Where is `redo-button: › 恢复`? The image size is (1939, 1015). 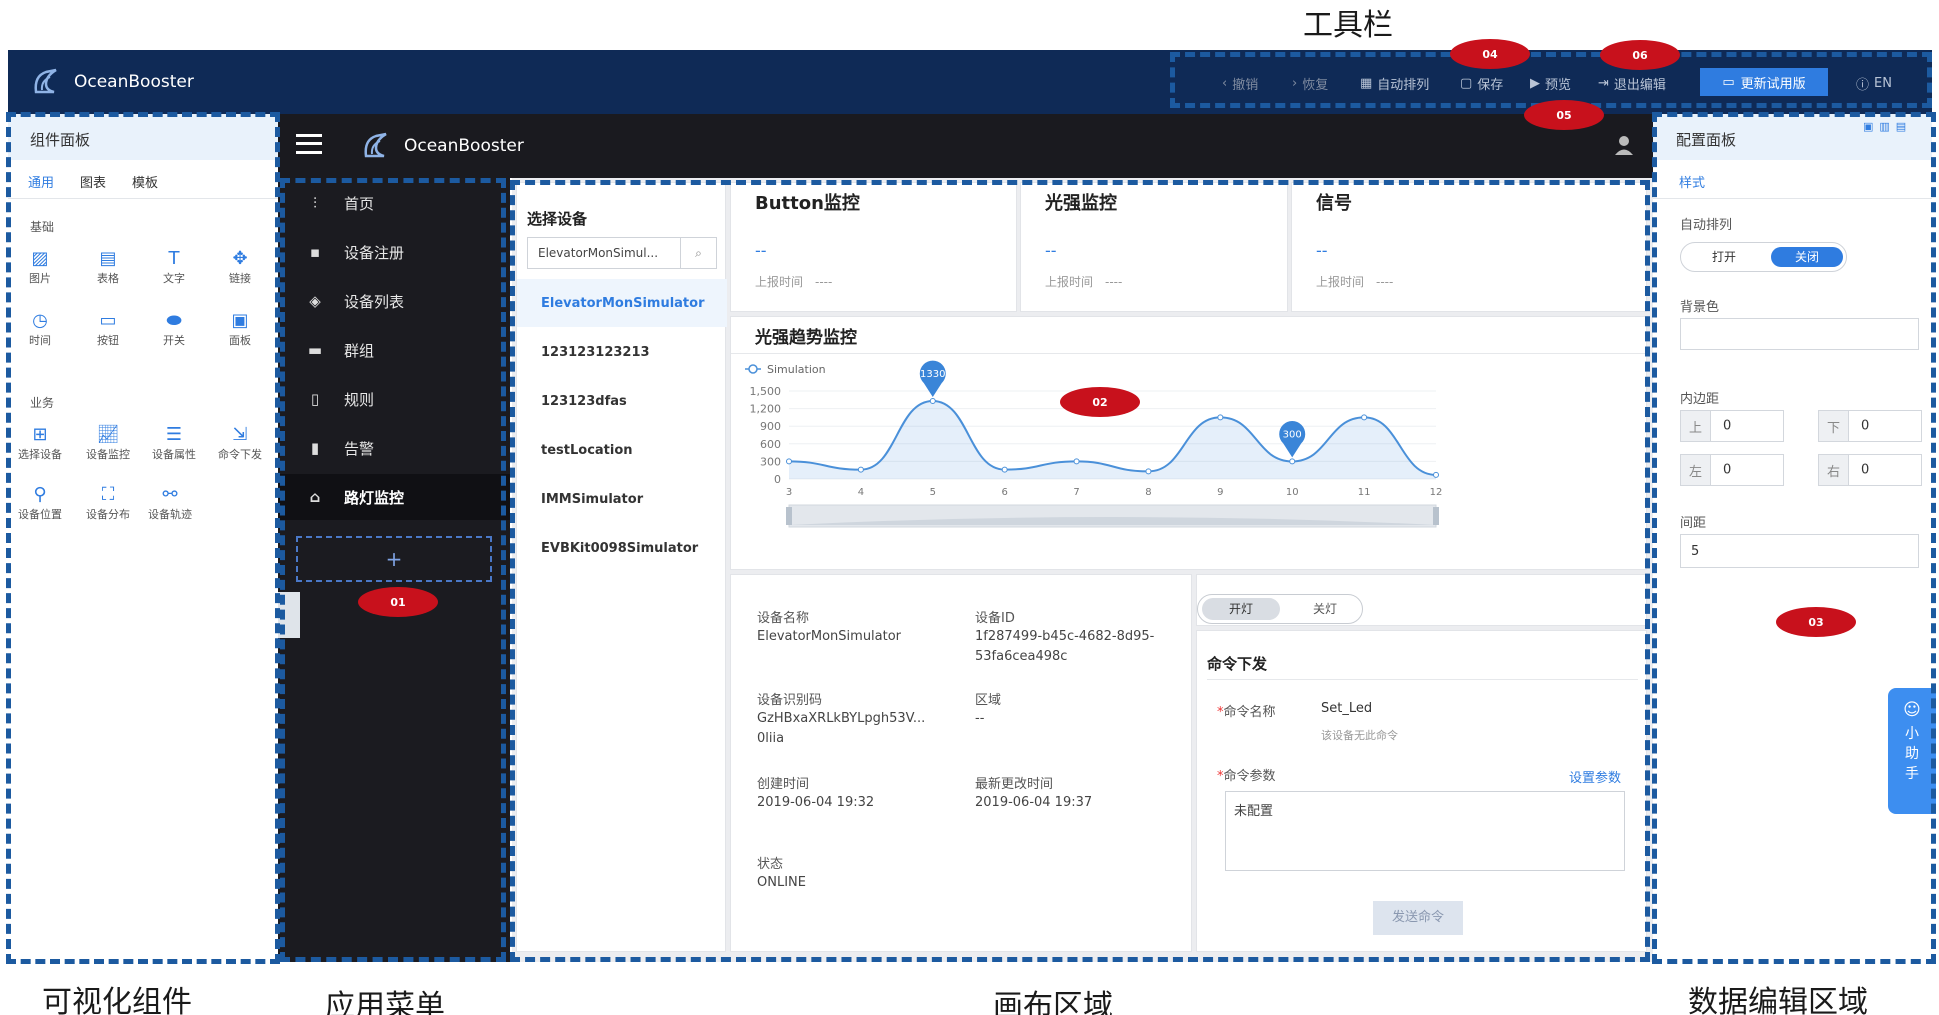
redo-button: › 恢复 is located at coordinates (1310, 83).